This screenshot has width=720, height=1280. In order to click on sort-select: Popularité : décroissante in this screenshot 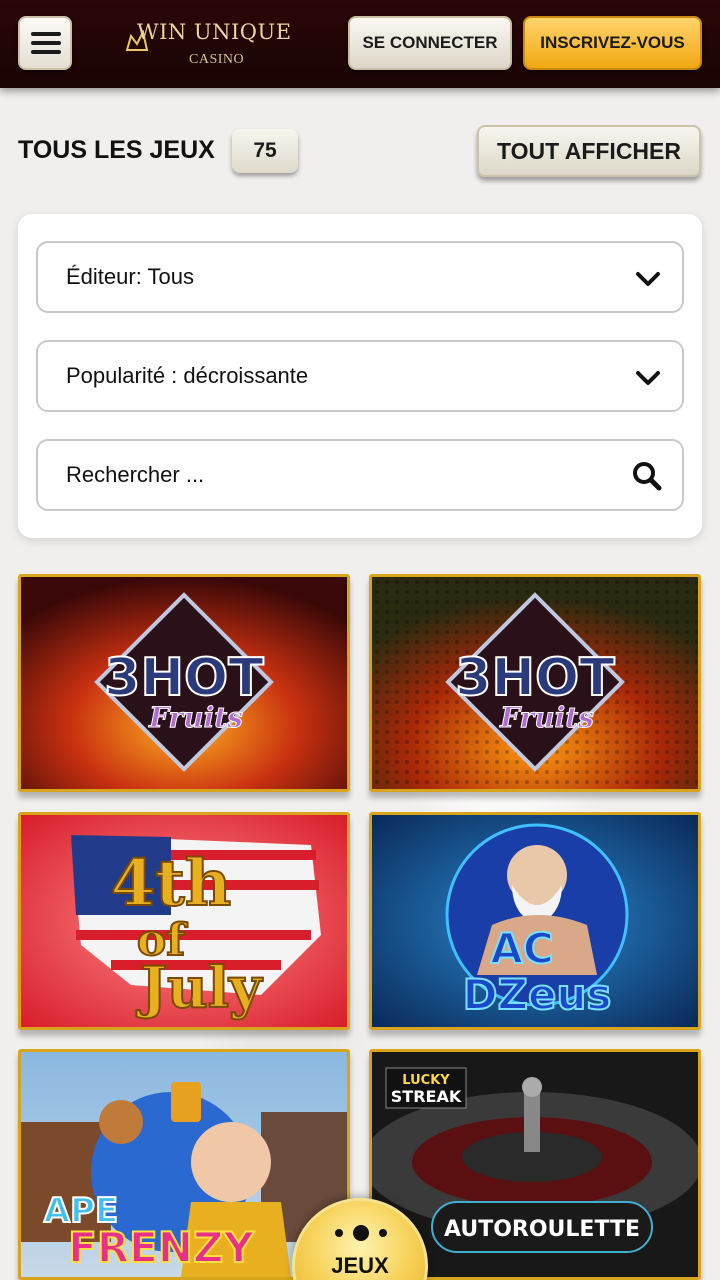, I will do `click(360, 376)`.